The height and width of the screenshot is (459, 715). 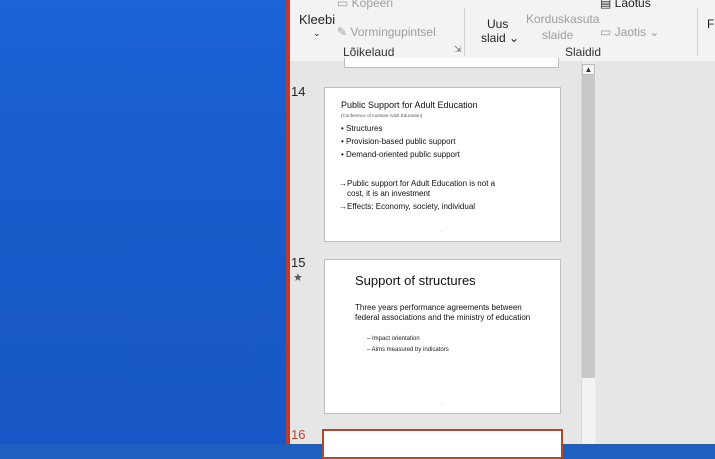 What do you see at coordinates (298, 278) in the screenshot?
I see `animation-star-icon: ★` at bounding box center [298, 278].